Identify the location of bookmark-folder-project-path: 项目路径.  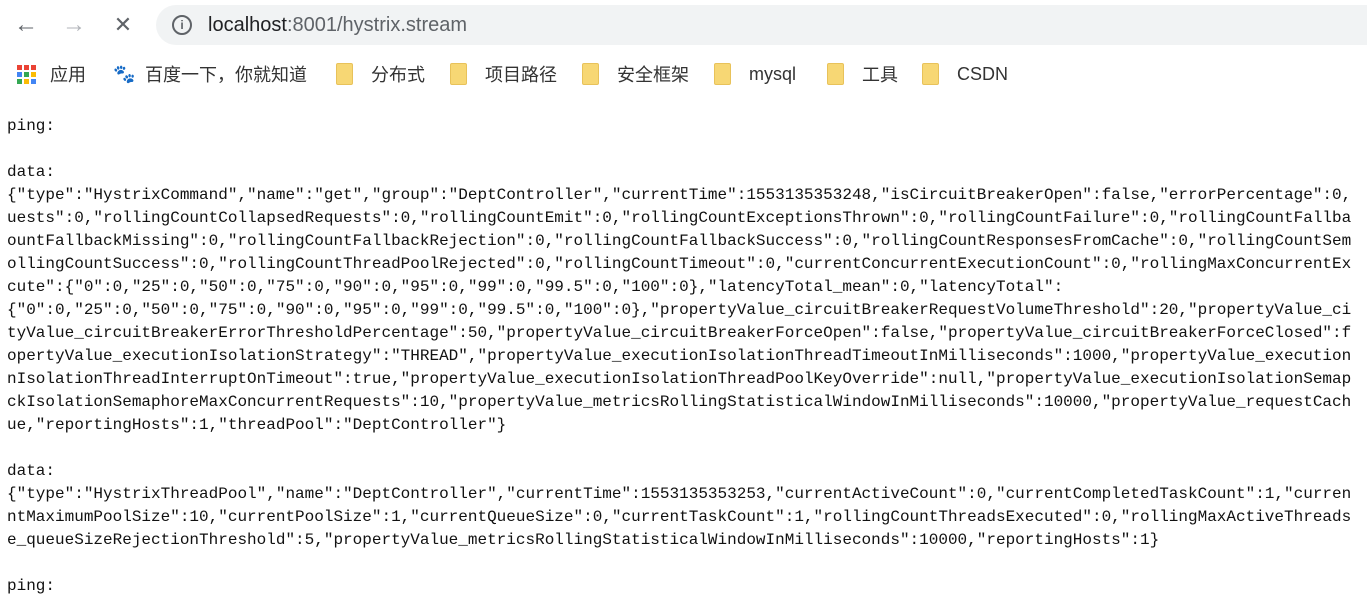
(503, 74).